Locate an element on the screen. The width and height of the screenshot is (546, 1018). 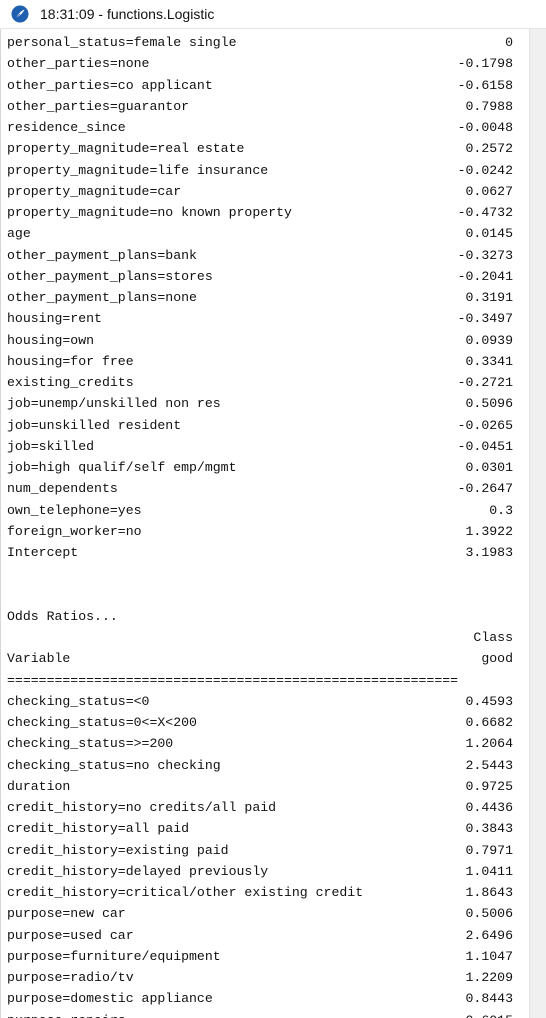
value-cell: 1.8643 is located at coordinates (489, 892).